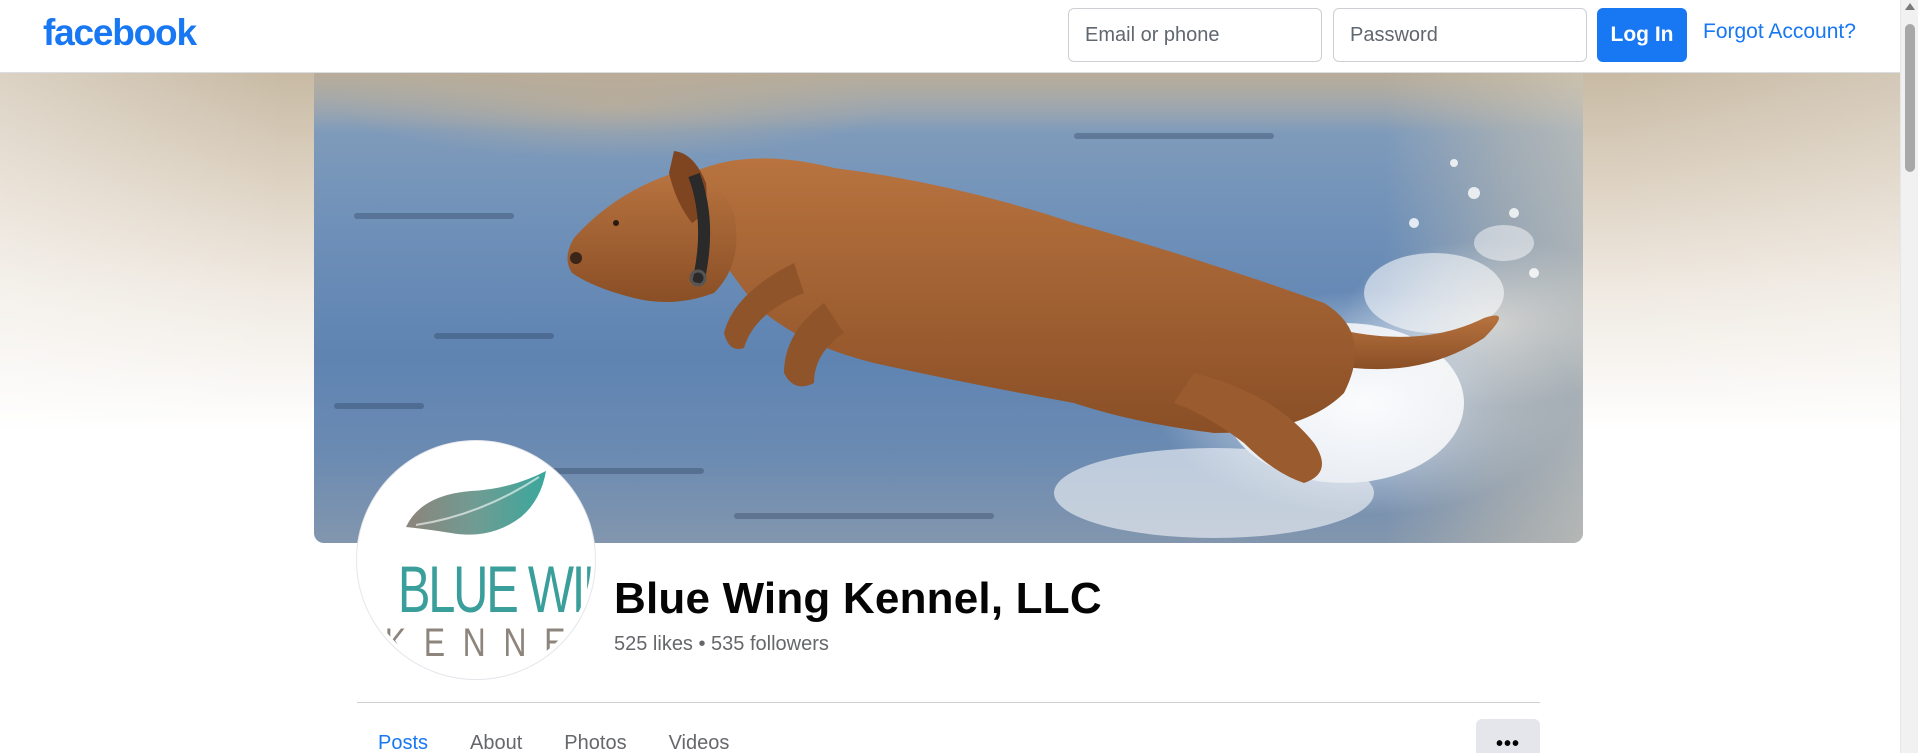 This screenshot has height=753, width=1918. Describe the element at coordinates (1910, 98) in the screenshot. I see `scrollbar-thumb` at that location.